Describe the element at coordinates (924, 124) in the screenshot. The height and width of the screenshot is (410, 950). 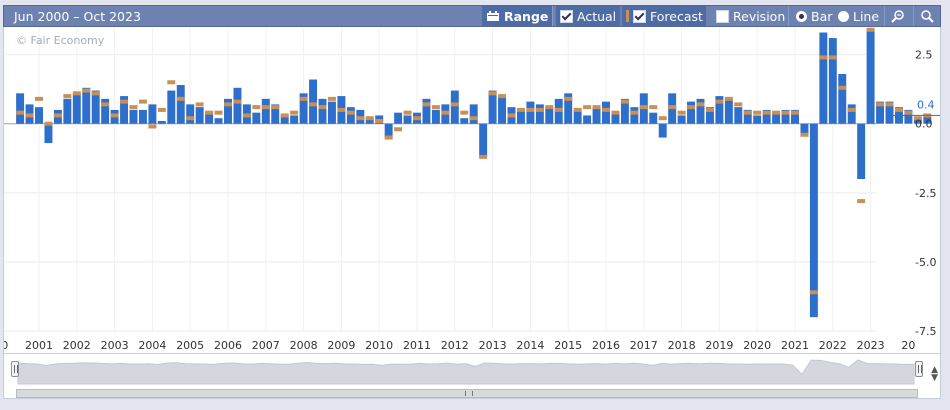
I see `y-tick-label: 0.0` at that location.